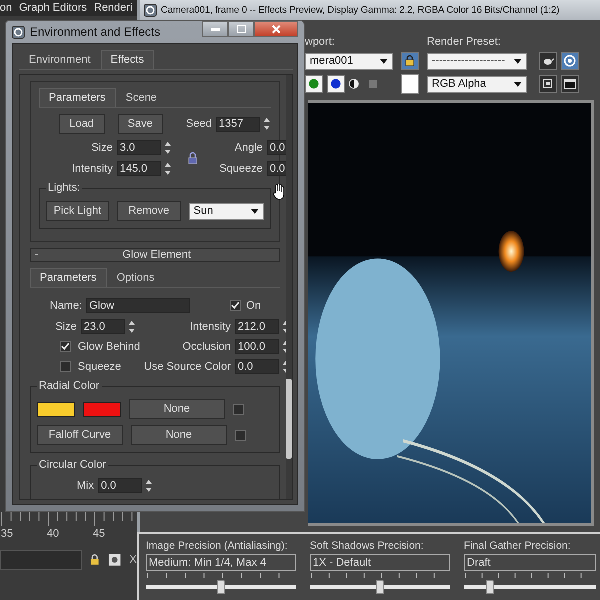 The image size is (600, 600). What do you see at coordinates (133, 560) in the screenshot?
I see `axis-label: X` at bounding box center [133, 560].